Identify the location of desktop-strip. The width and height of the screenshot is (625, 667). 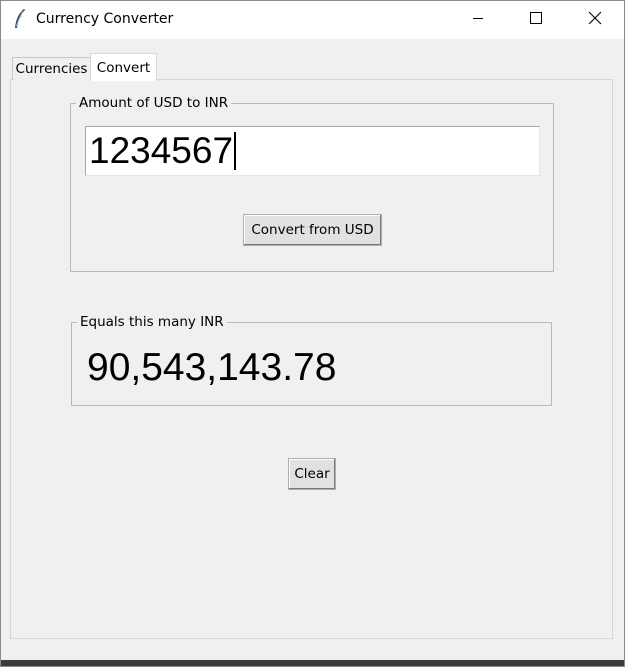
(312, 663).